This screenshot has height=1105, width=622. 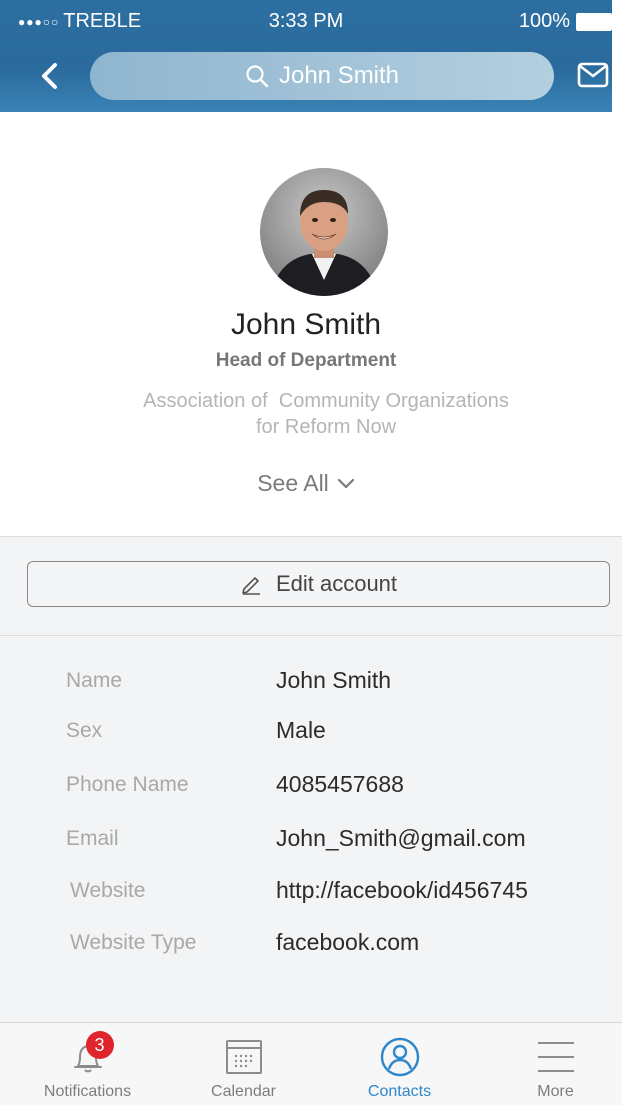 I want to click on detail-label: Website Type, so click(x=133, y=942).